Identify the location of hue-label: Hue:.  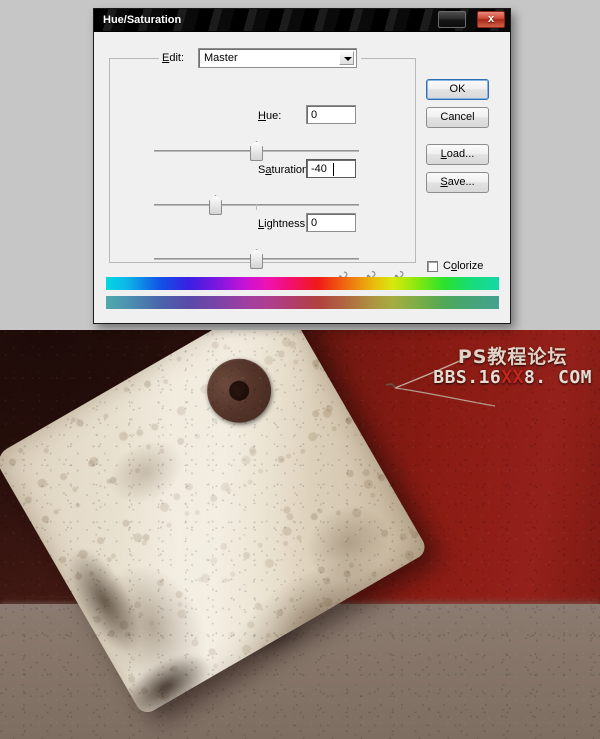
(269, 116).